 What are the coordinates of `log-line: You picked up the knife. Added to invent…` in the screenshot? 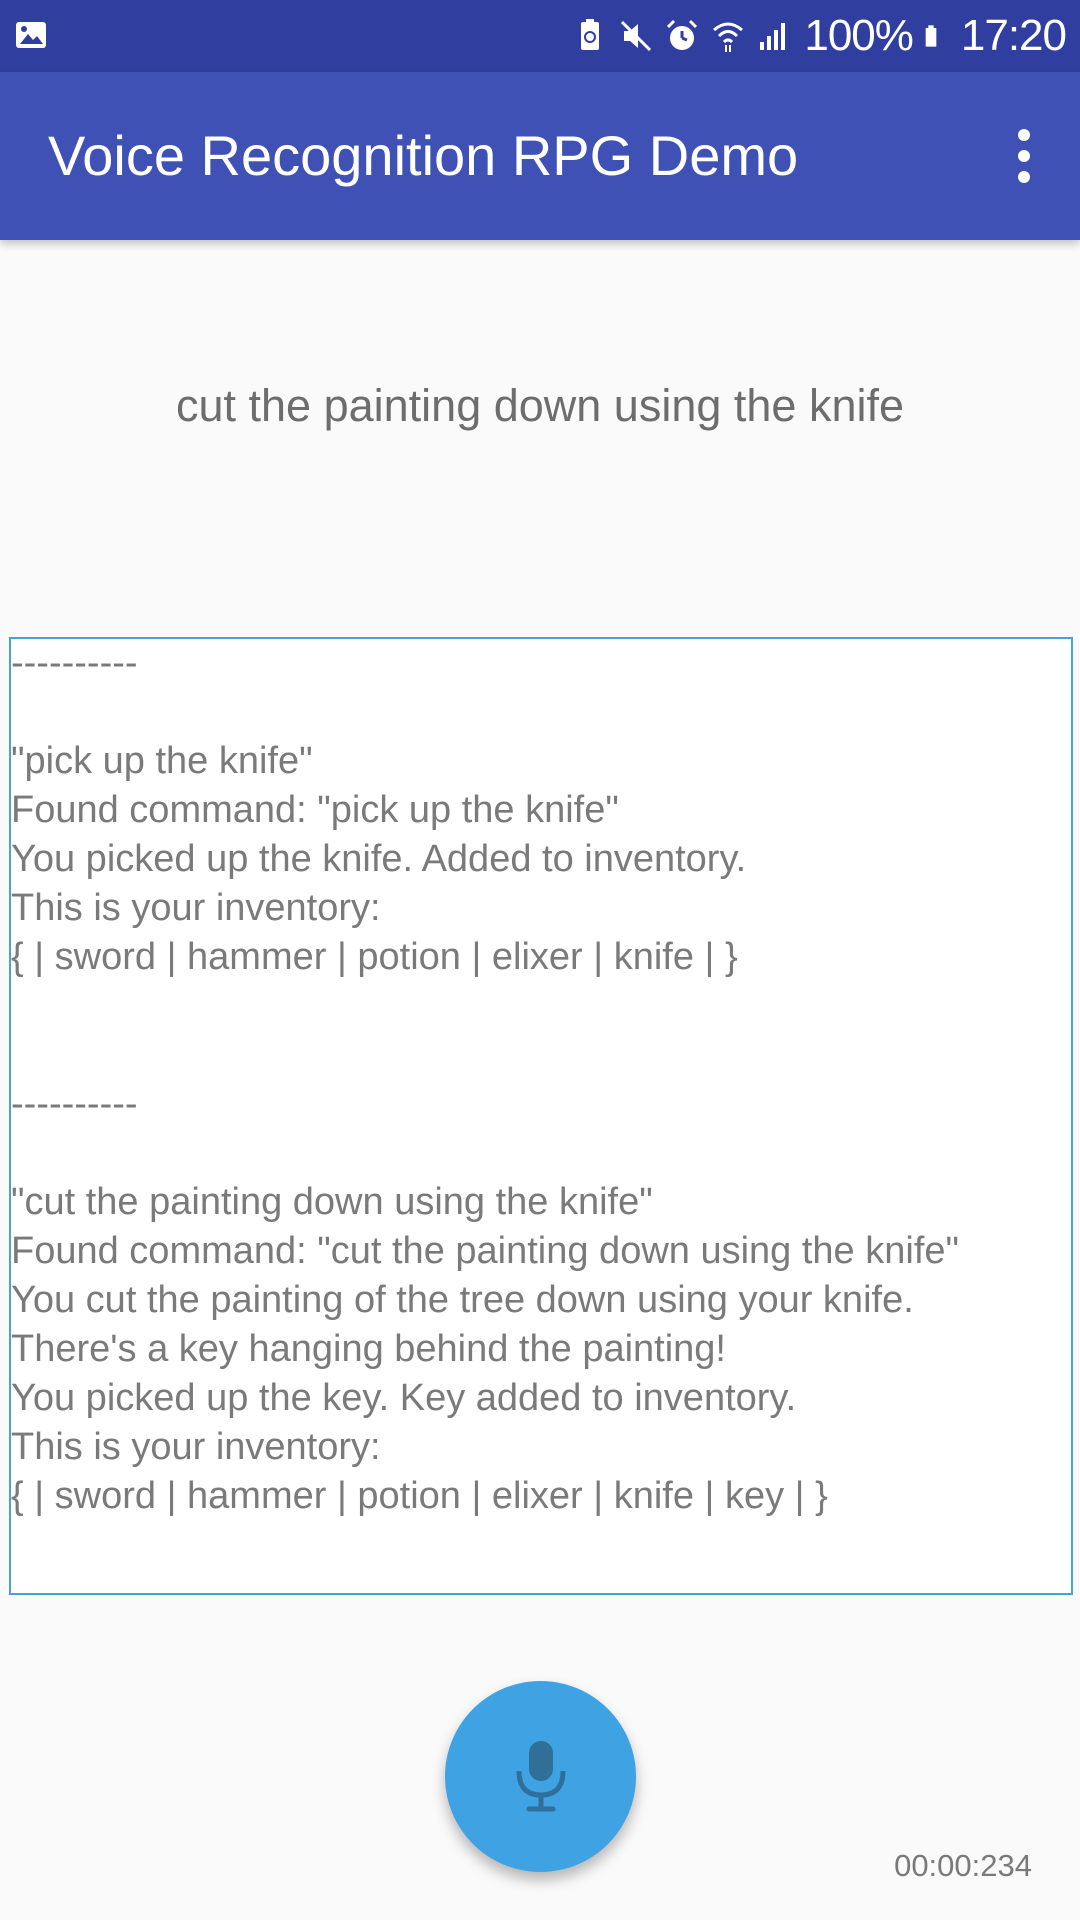 It's located at (379, 859).